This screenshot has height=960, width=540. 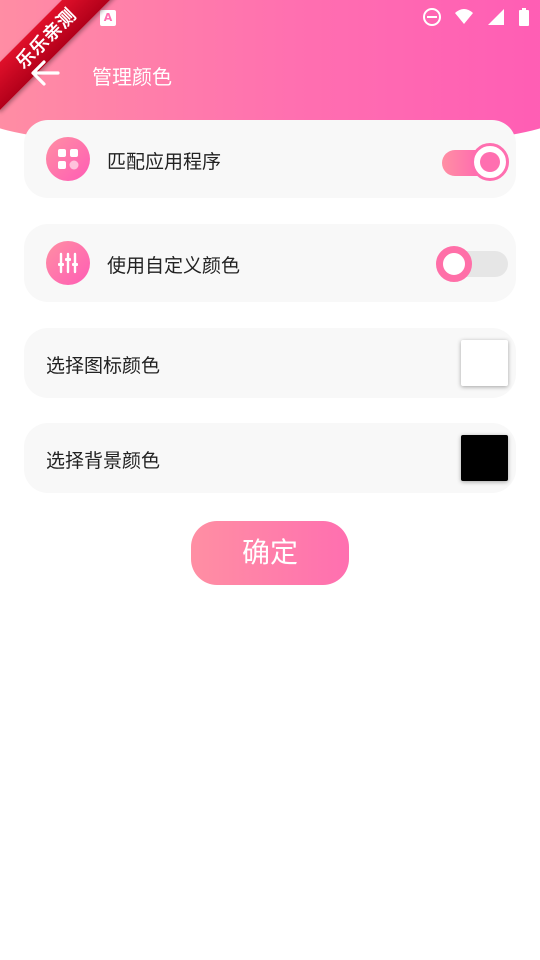 What do you see at coordinates (496, 17) in the screenshot?
I see `signal-icon` at bounding box center [496, 17].